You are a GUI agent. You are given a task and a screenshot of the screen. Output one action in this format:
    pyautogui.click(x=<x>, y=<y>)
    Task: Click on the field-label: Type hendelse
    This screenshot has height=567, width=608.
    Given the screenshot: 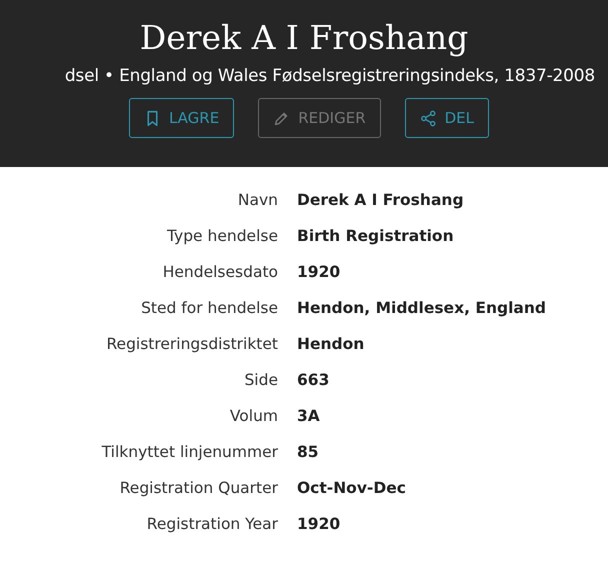 What is the action you would take?
    pyautogui.click(x=222, y=237)
    